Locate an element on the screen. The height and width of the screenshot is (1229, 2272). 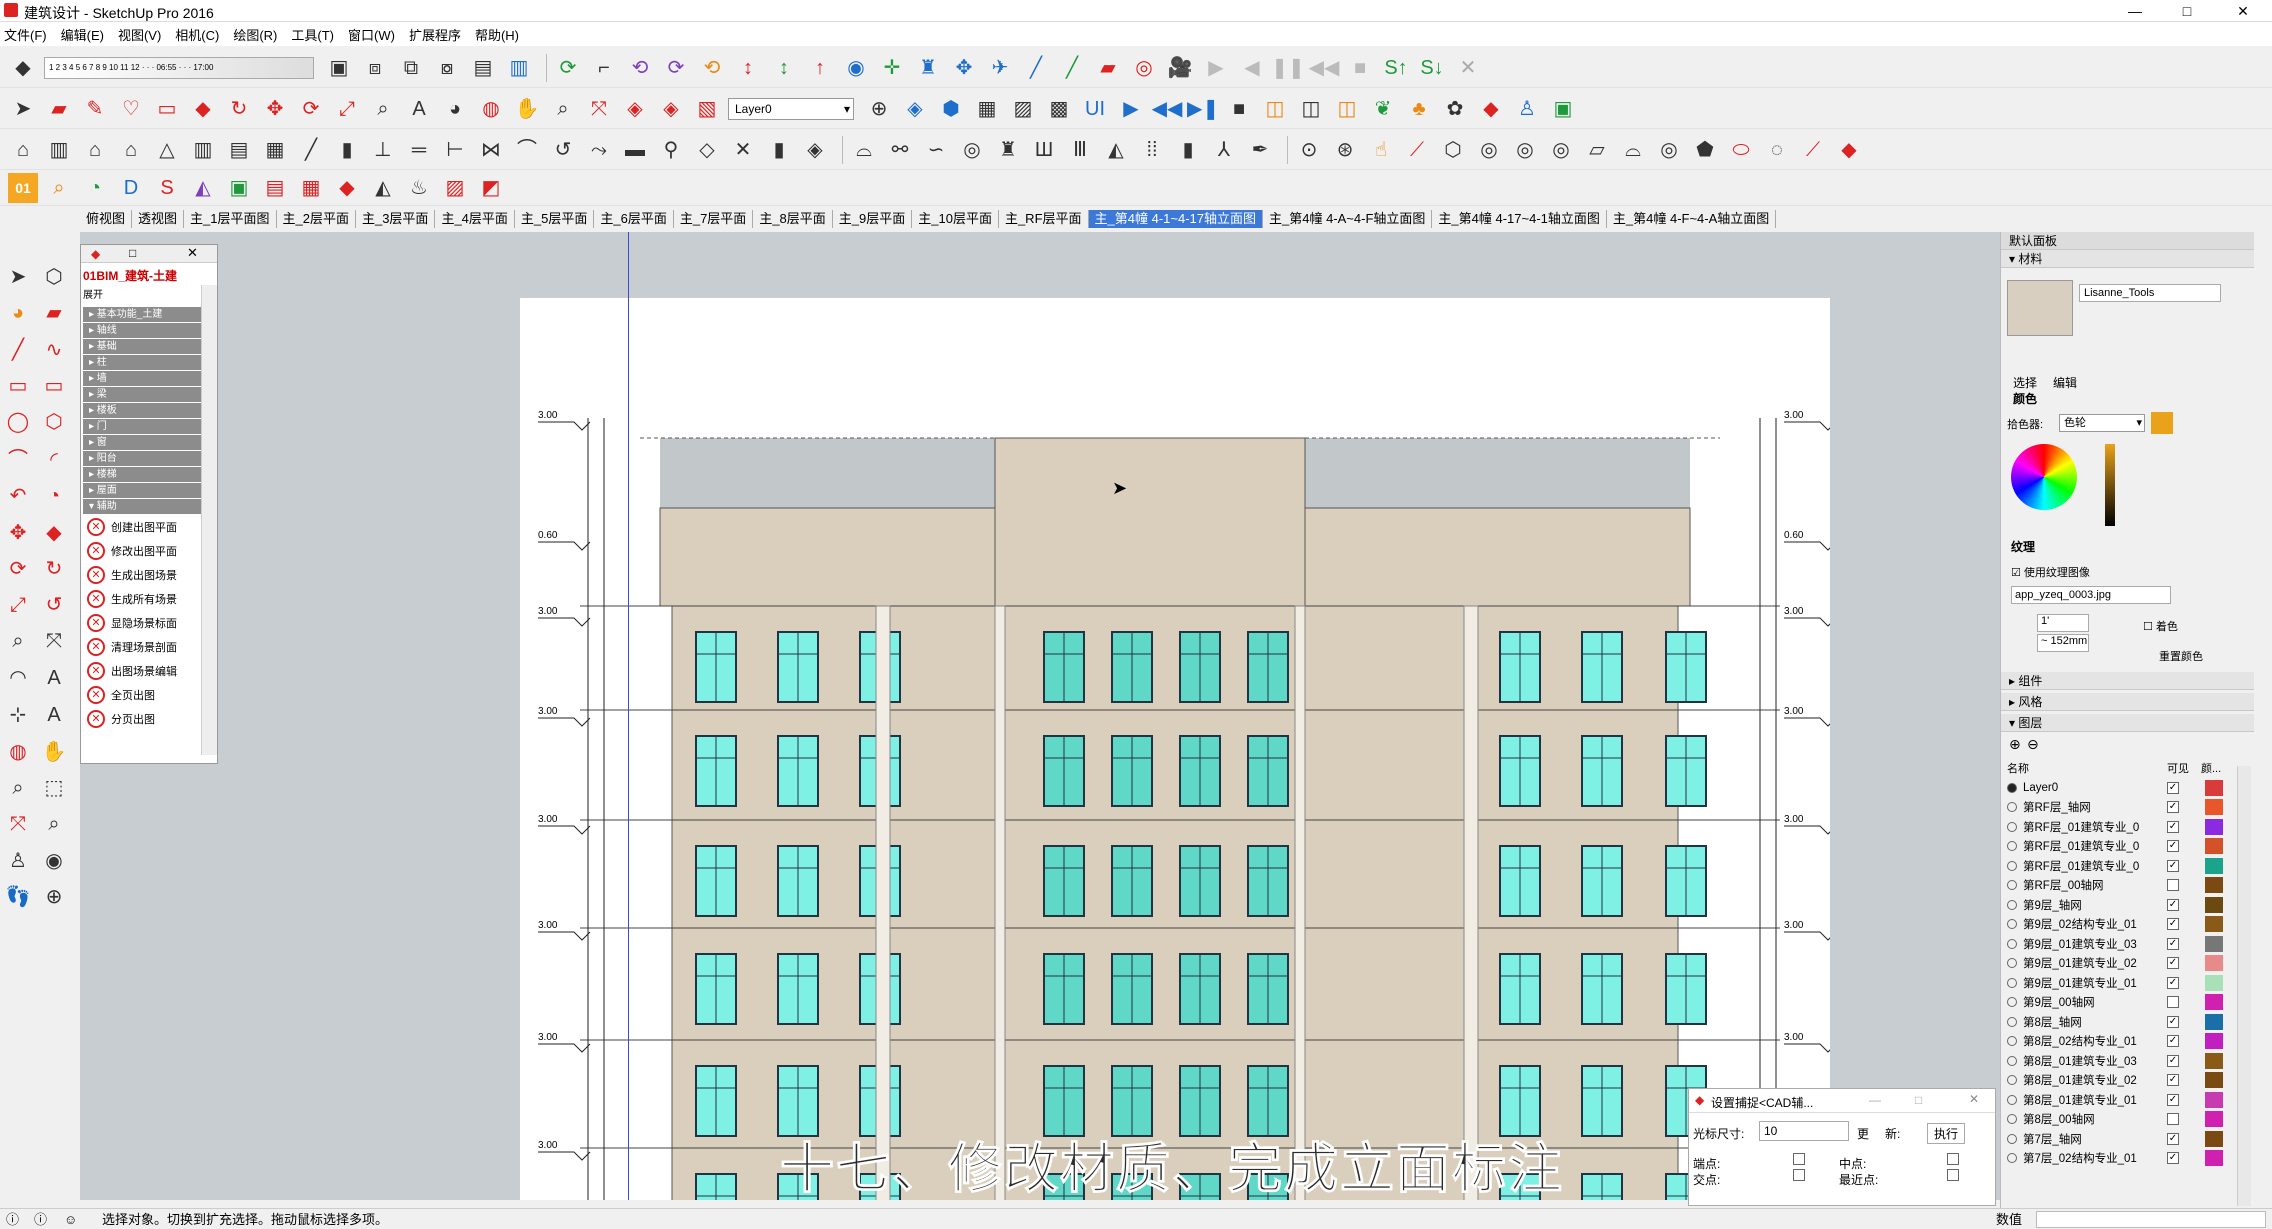
layer-row: 第7层_轴网 ✓ is located at coordinates (2119, 1139).